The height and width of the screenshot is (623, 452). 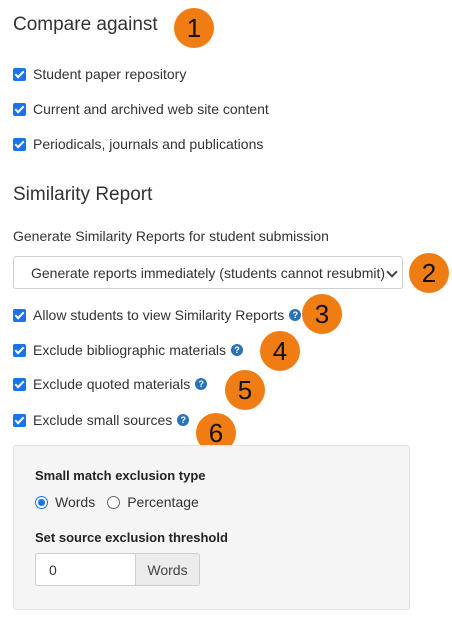 I want to click on callout-badge-5: 5, so click(x=245, y=390).